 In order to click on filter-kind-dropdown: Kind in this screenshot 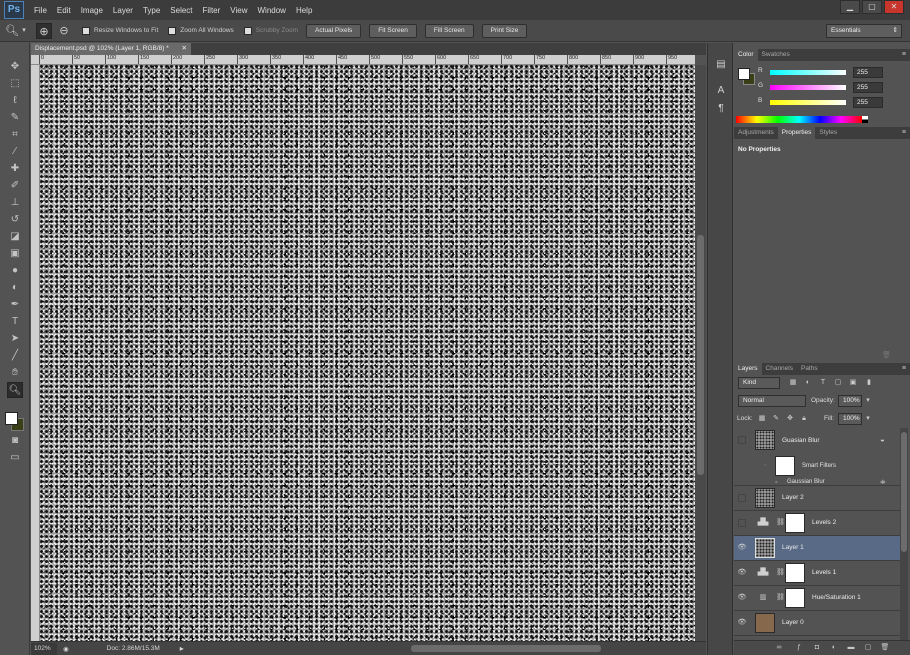, I will do `click(759, 383)`.